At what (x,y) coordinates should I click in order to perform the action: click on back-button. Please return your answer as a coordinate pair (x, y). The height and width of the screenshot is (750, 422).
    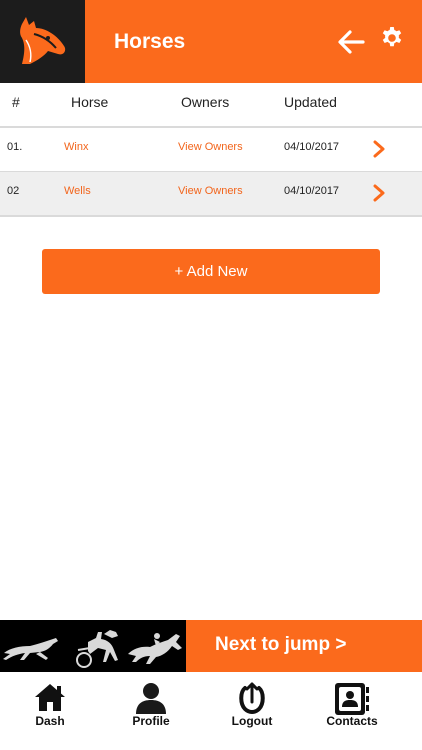
    Looking at the image, I should click on (351, 42).